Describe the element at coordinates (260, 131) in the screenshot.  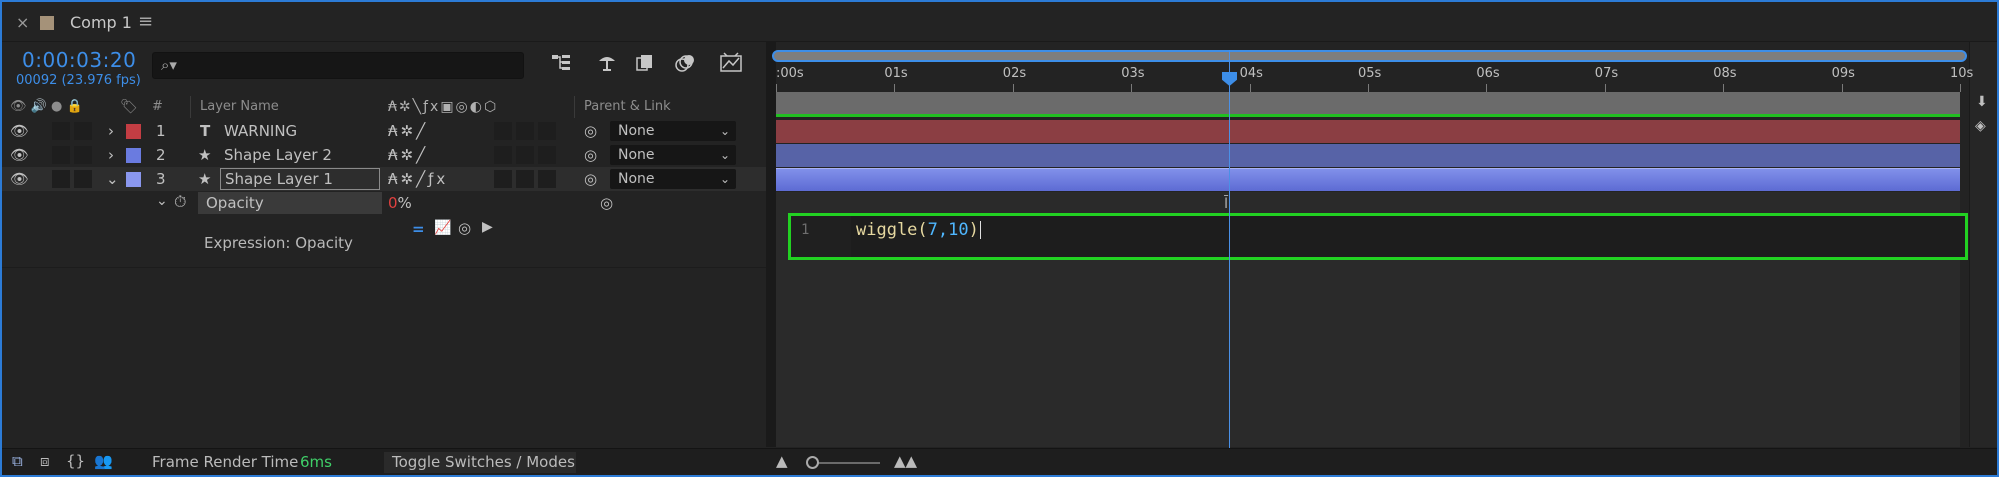
I see `layer-name: WARNING` at that location.